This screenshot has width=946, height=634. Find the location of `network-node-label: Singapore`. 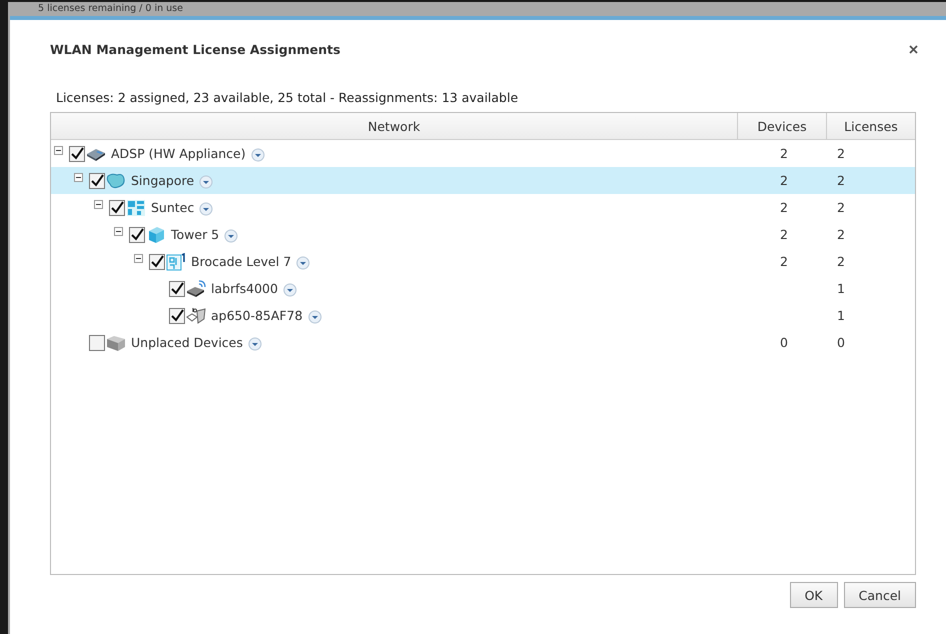

network-node-label: Singapore is located at coordinates (162, 180).